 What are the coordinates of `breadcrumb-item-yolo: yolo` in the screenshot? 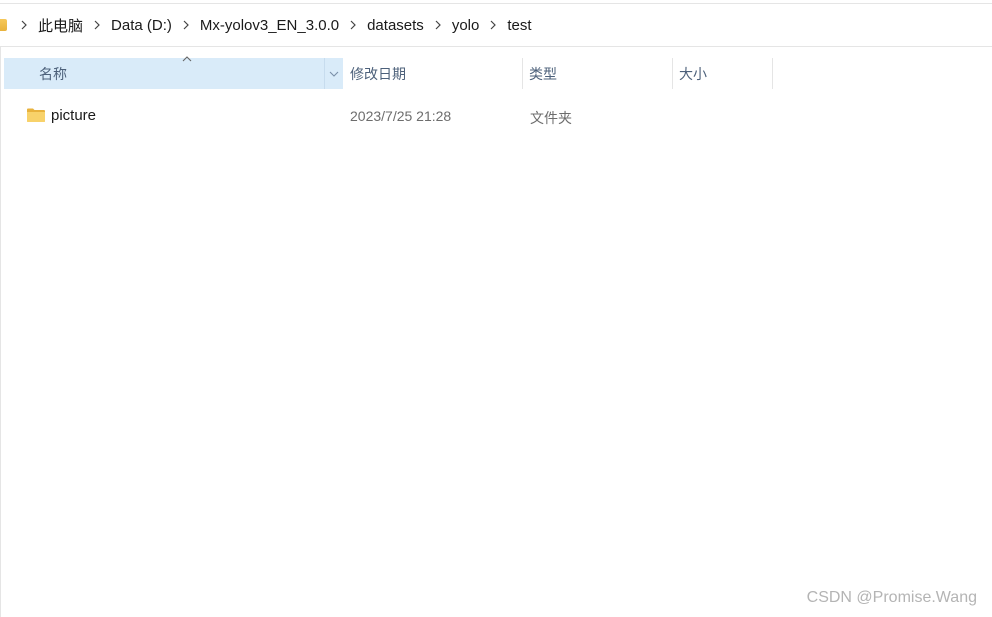 It's located at (466, 25).